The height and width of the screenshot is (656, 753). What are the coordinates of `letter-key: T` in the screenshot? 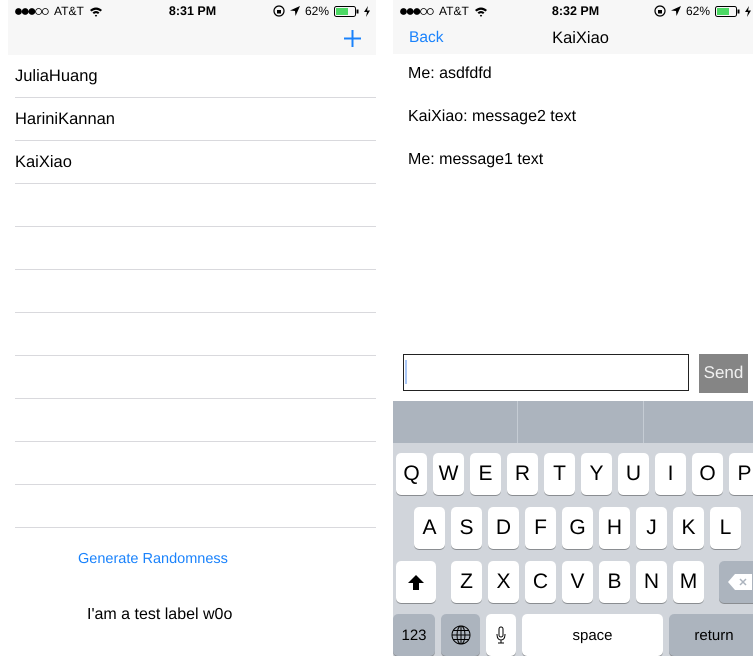 It's located at (559, 474).